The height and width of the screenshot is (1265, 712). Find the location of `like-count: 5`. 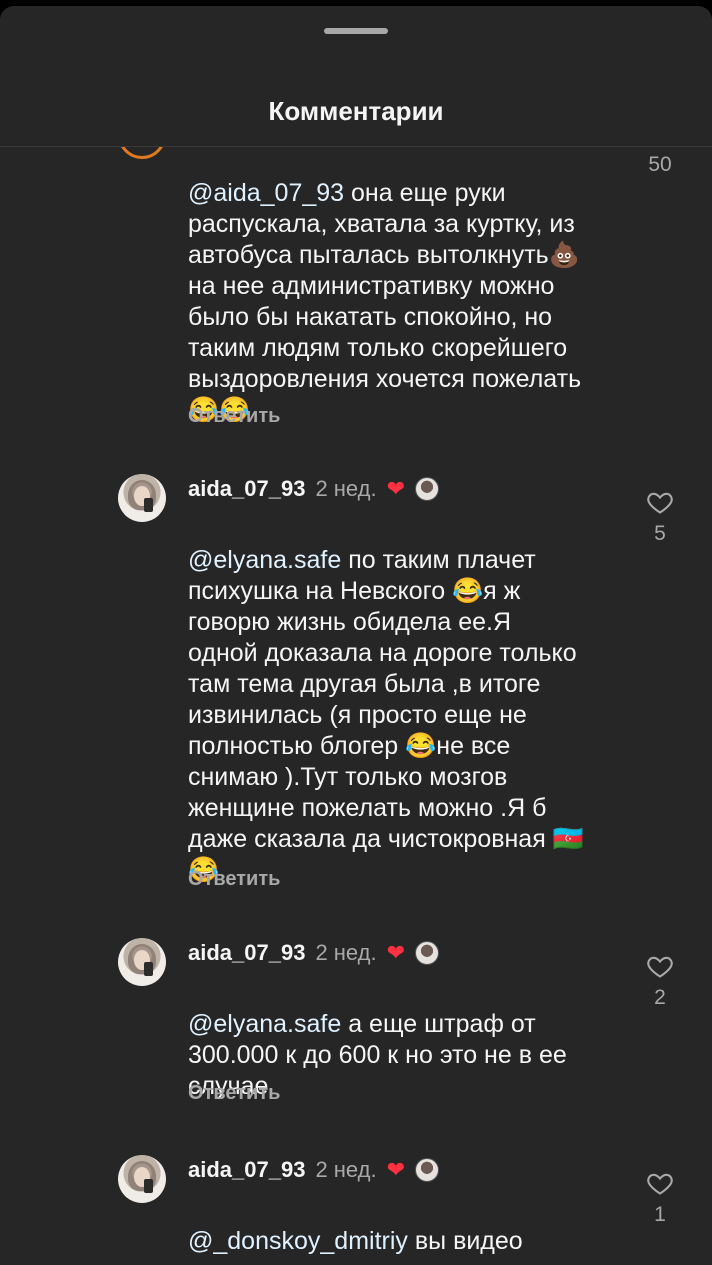

like-count: 5 is located at coordinates (660, 533).